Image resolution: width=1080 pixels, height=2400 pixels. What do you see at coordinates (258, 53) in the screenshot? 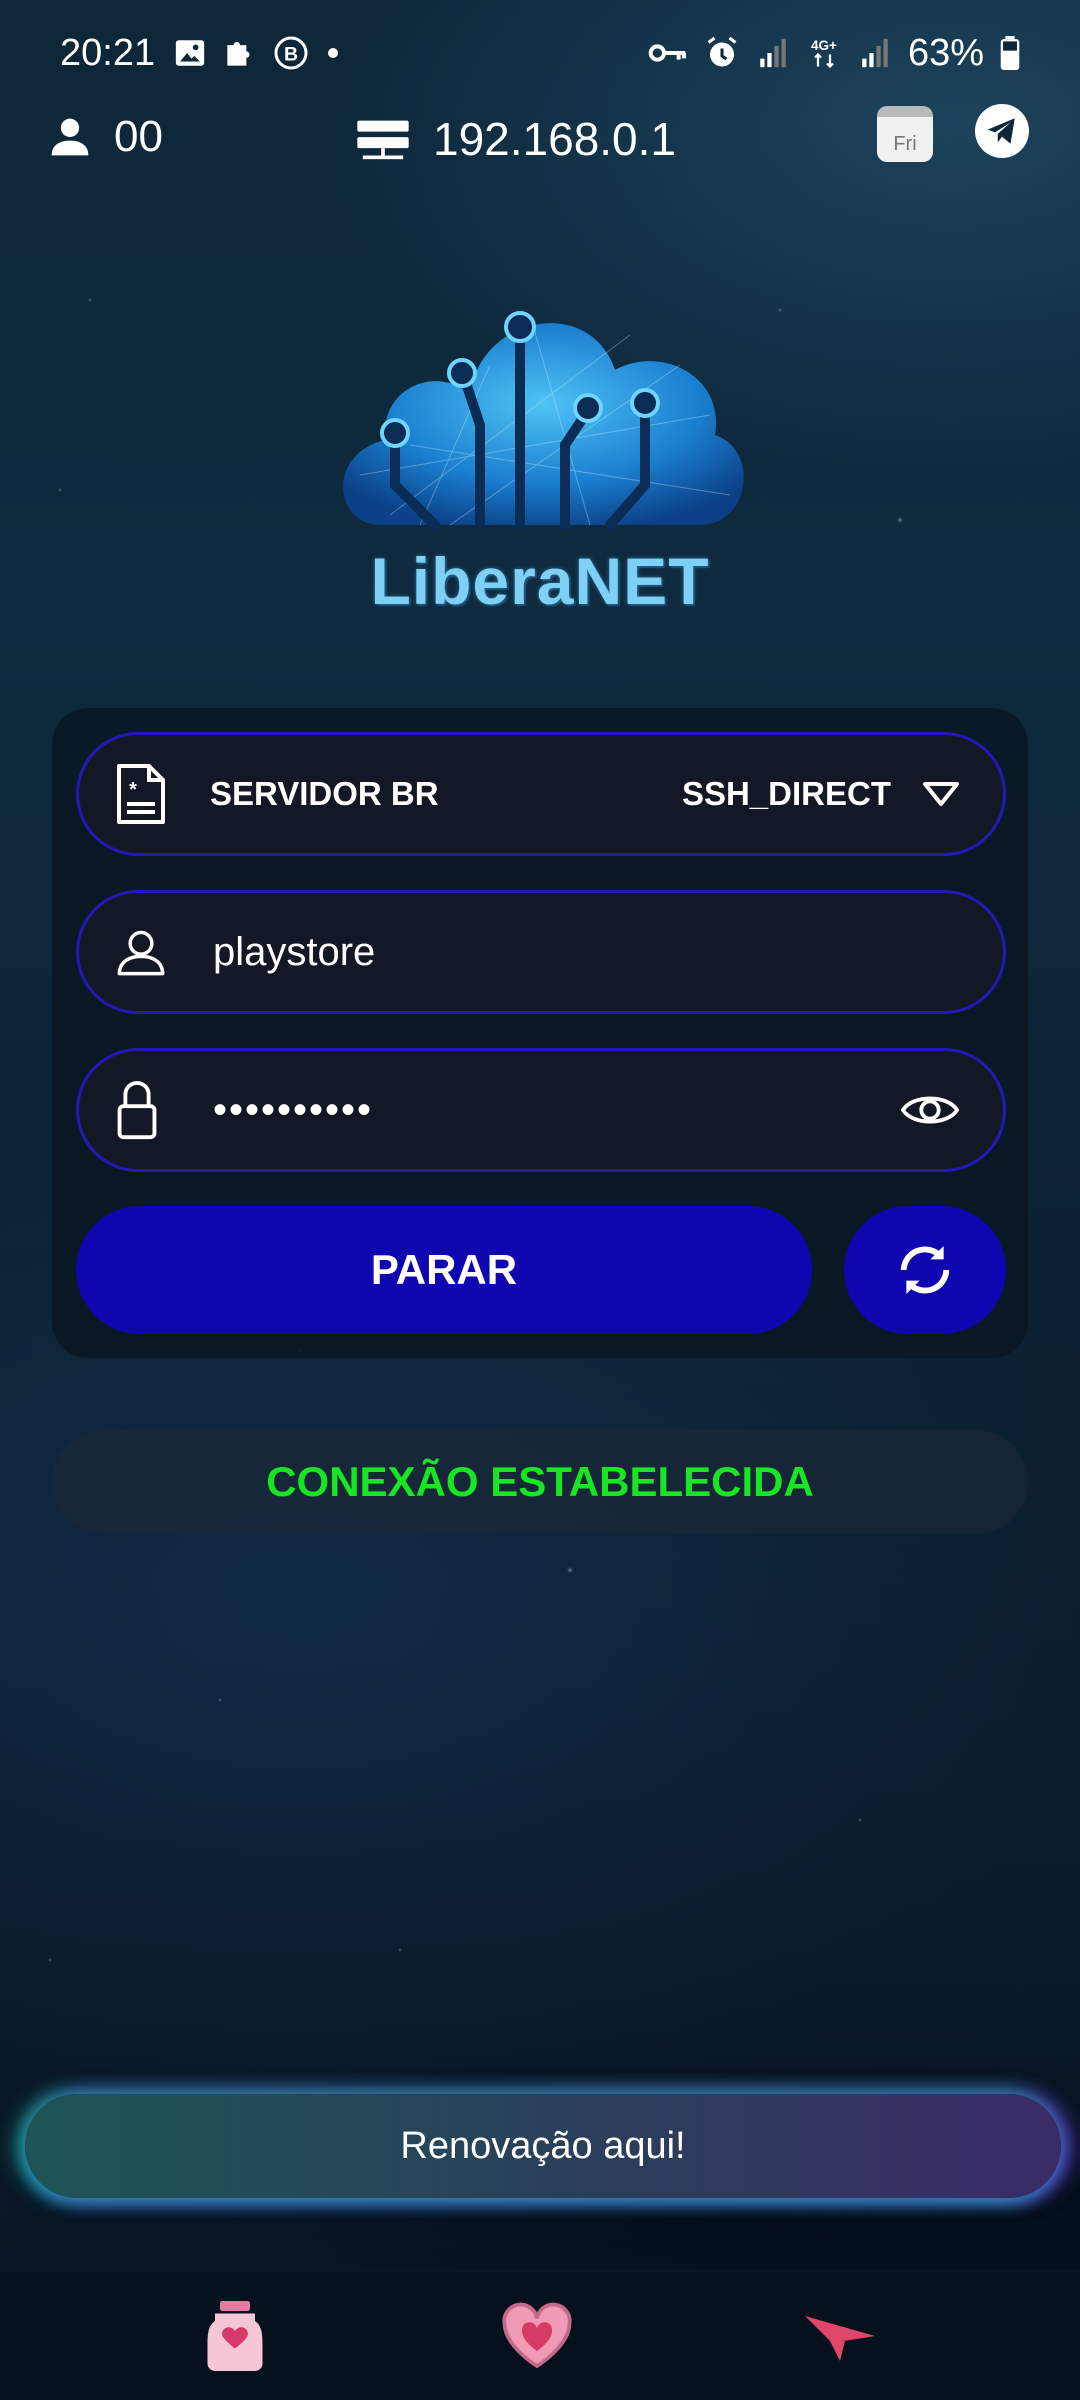
I see `status-notification-icons: B` at bounding box center [258, 53].